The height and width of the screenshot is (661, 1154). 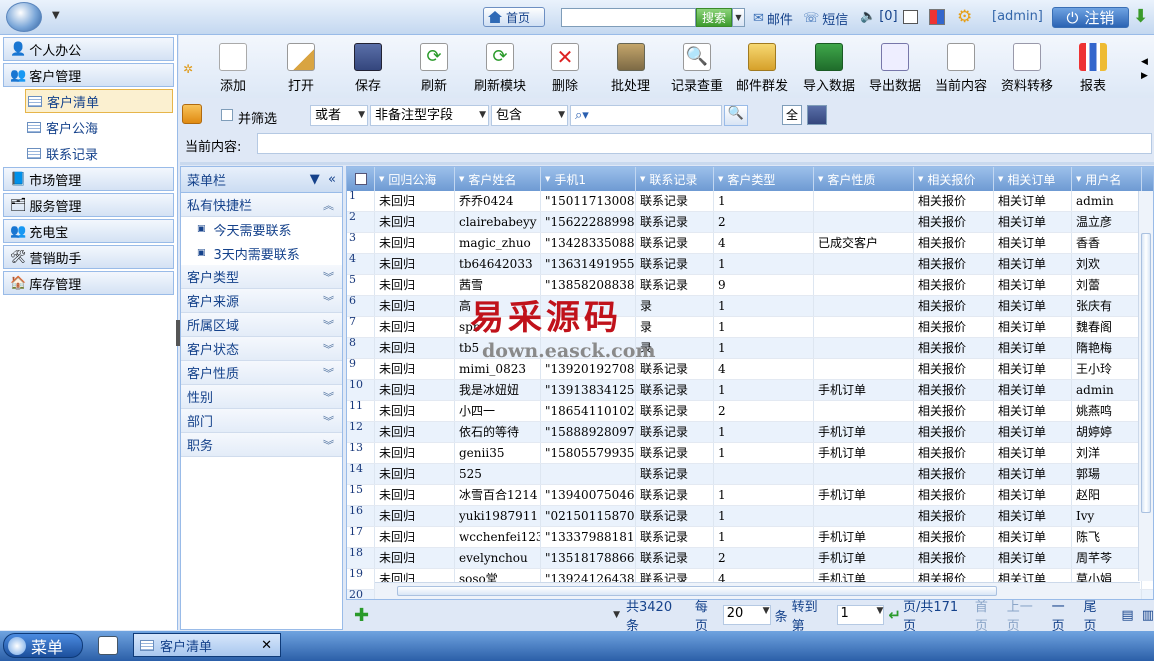 I want to click on panel-controls: ▼ «, so click(x=323, y=179).